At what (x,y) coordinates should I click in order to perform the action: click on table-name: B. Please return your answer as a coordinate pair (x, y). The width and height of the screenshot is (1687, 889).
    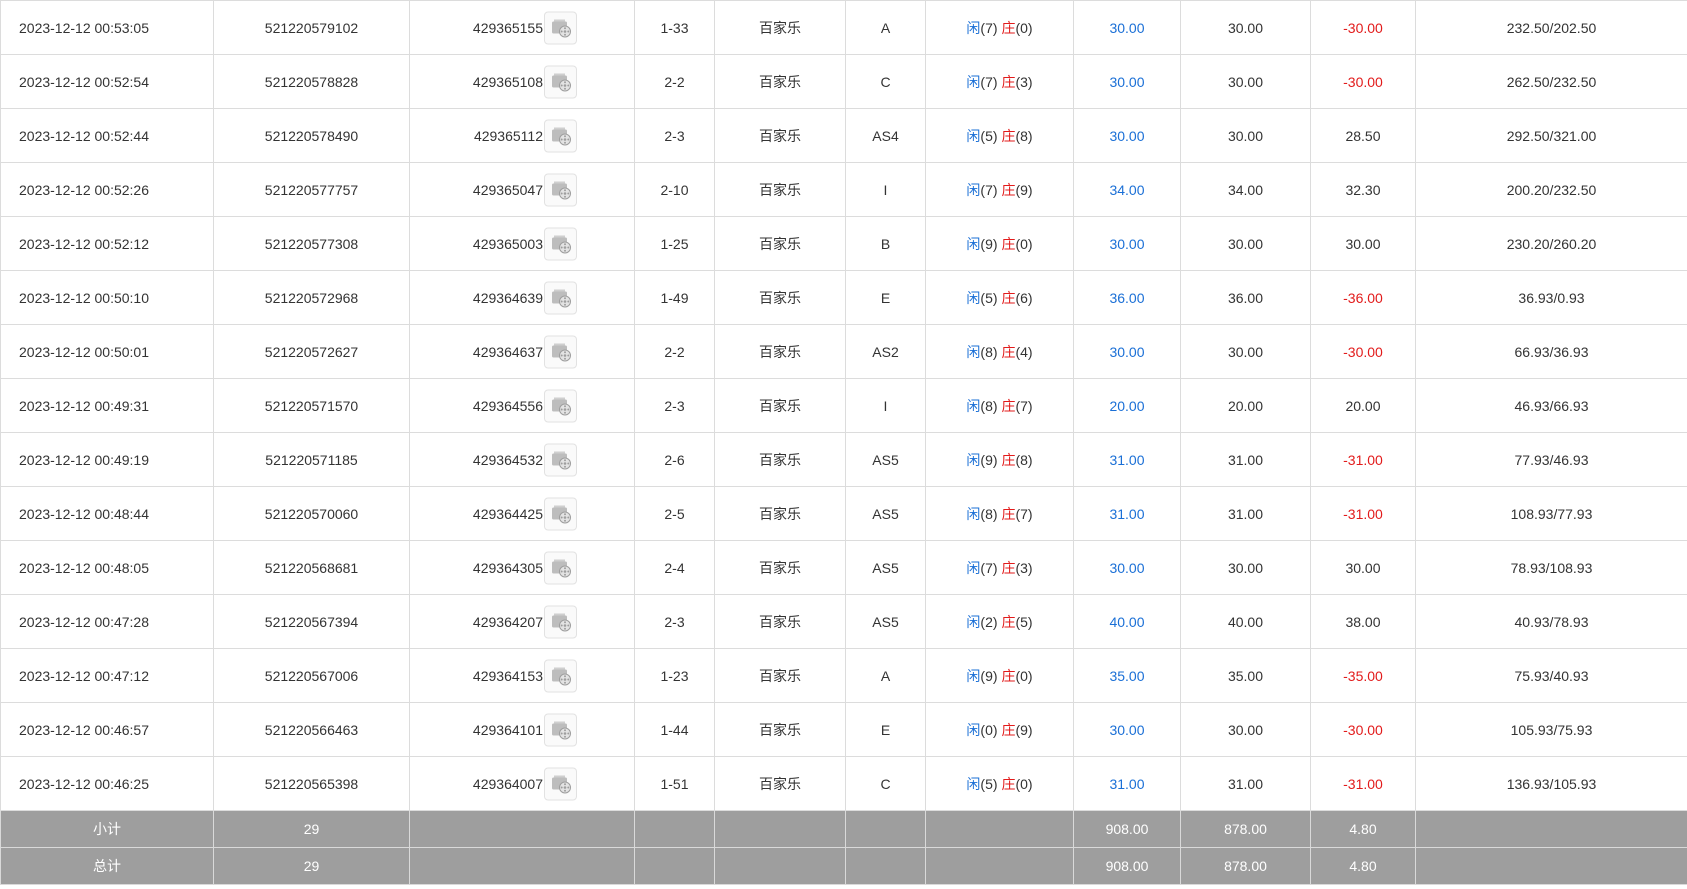
    Looking at the image, I should click on (885, 243).